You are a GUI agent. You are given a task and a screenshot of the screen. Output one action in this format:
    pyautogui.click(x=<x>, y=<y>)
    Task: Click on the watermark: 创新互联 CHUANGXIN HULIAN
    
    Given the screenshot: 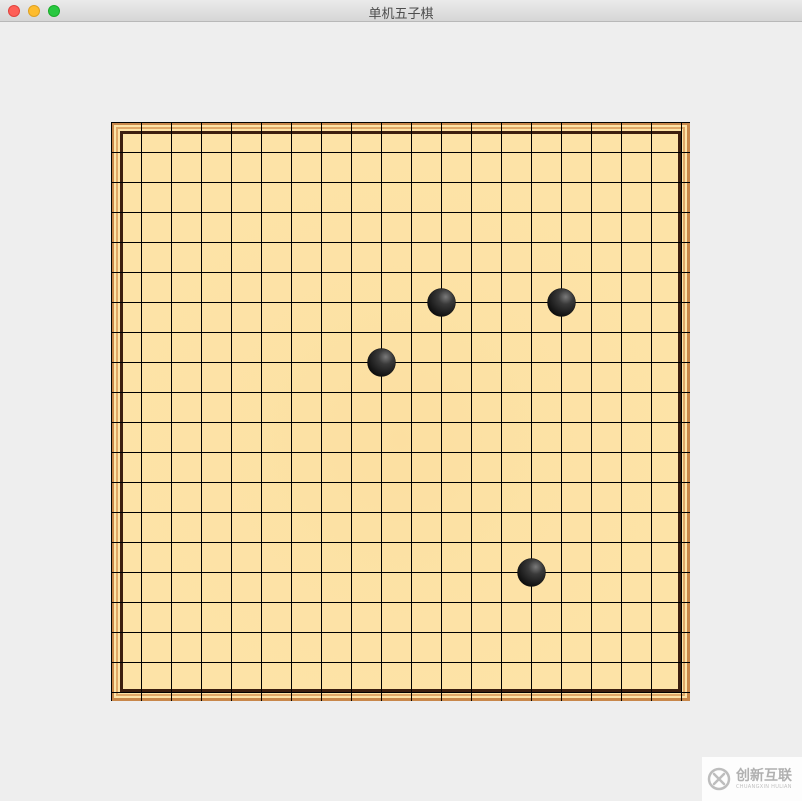 What is the action you would take?
    pyautogui.click(x=752, y=779)
    